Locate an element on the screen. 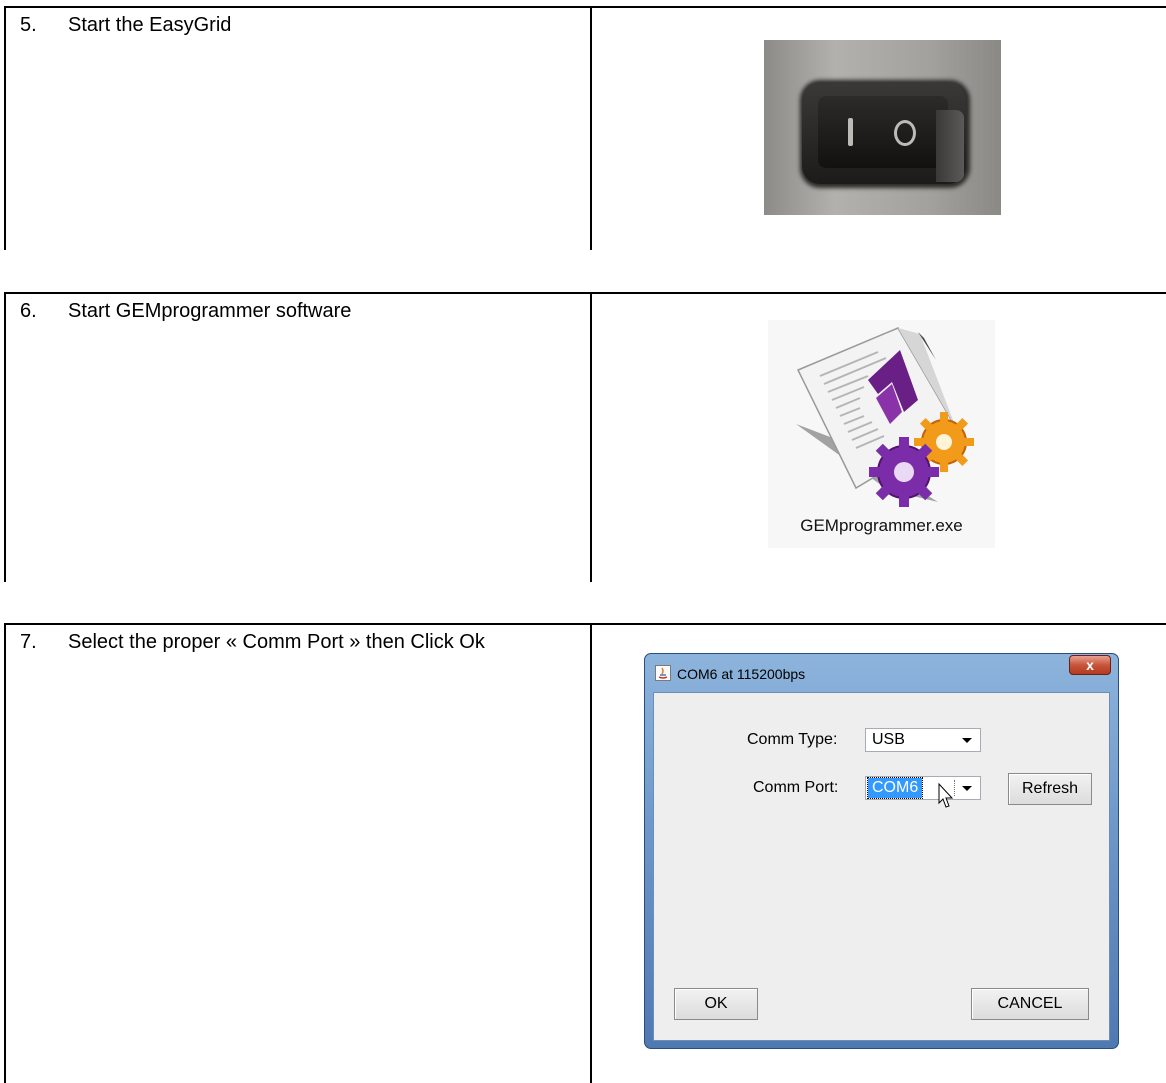 The image size is (1166, 1083). comm-type-value: USB is located at coordinates (888, 739).